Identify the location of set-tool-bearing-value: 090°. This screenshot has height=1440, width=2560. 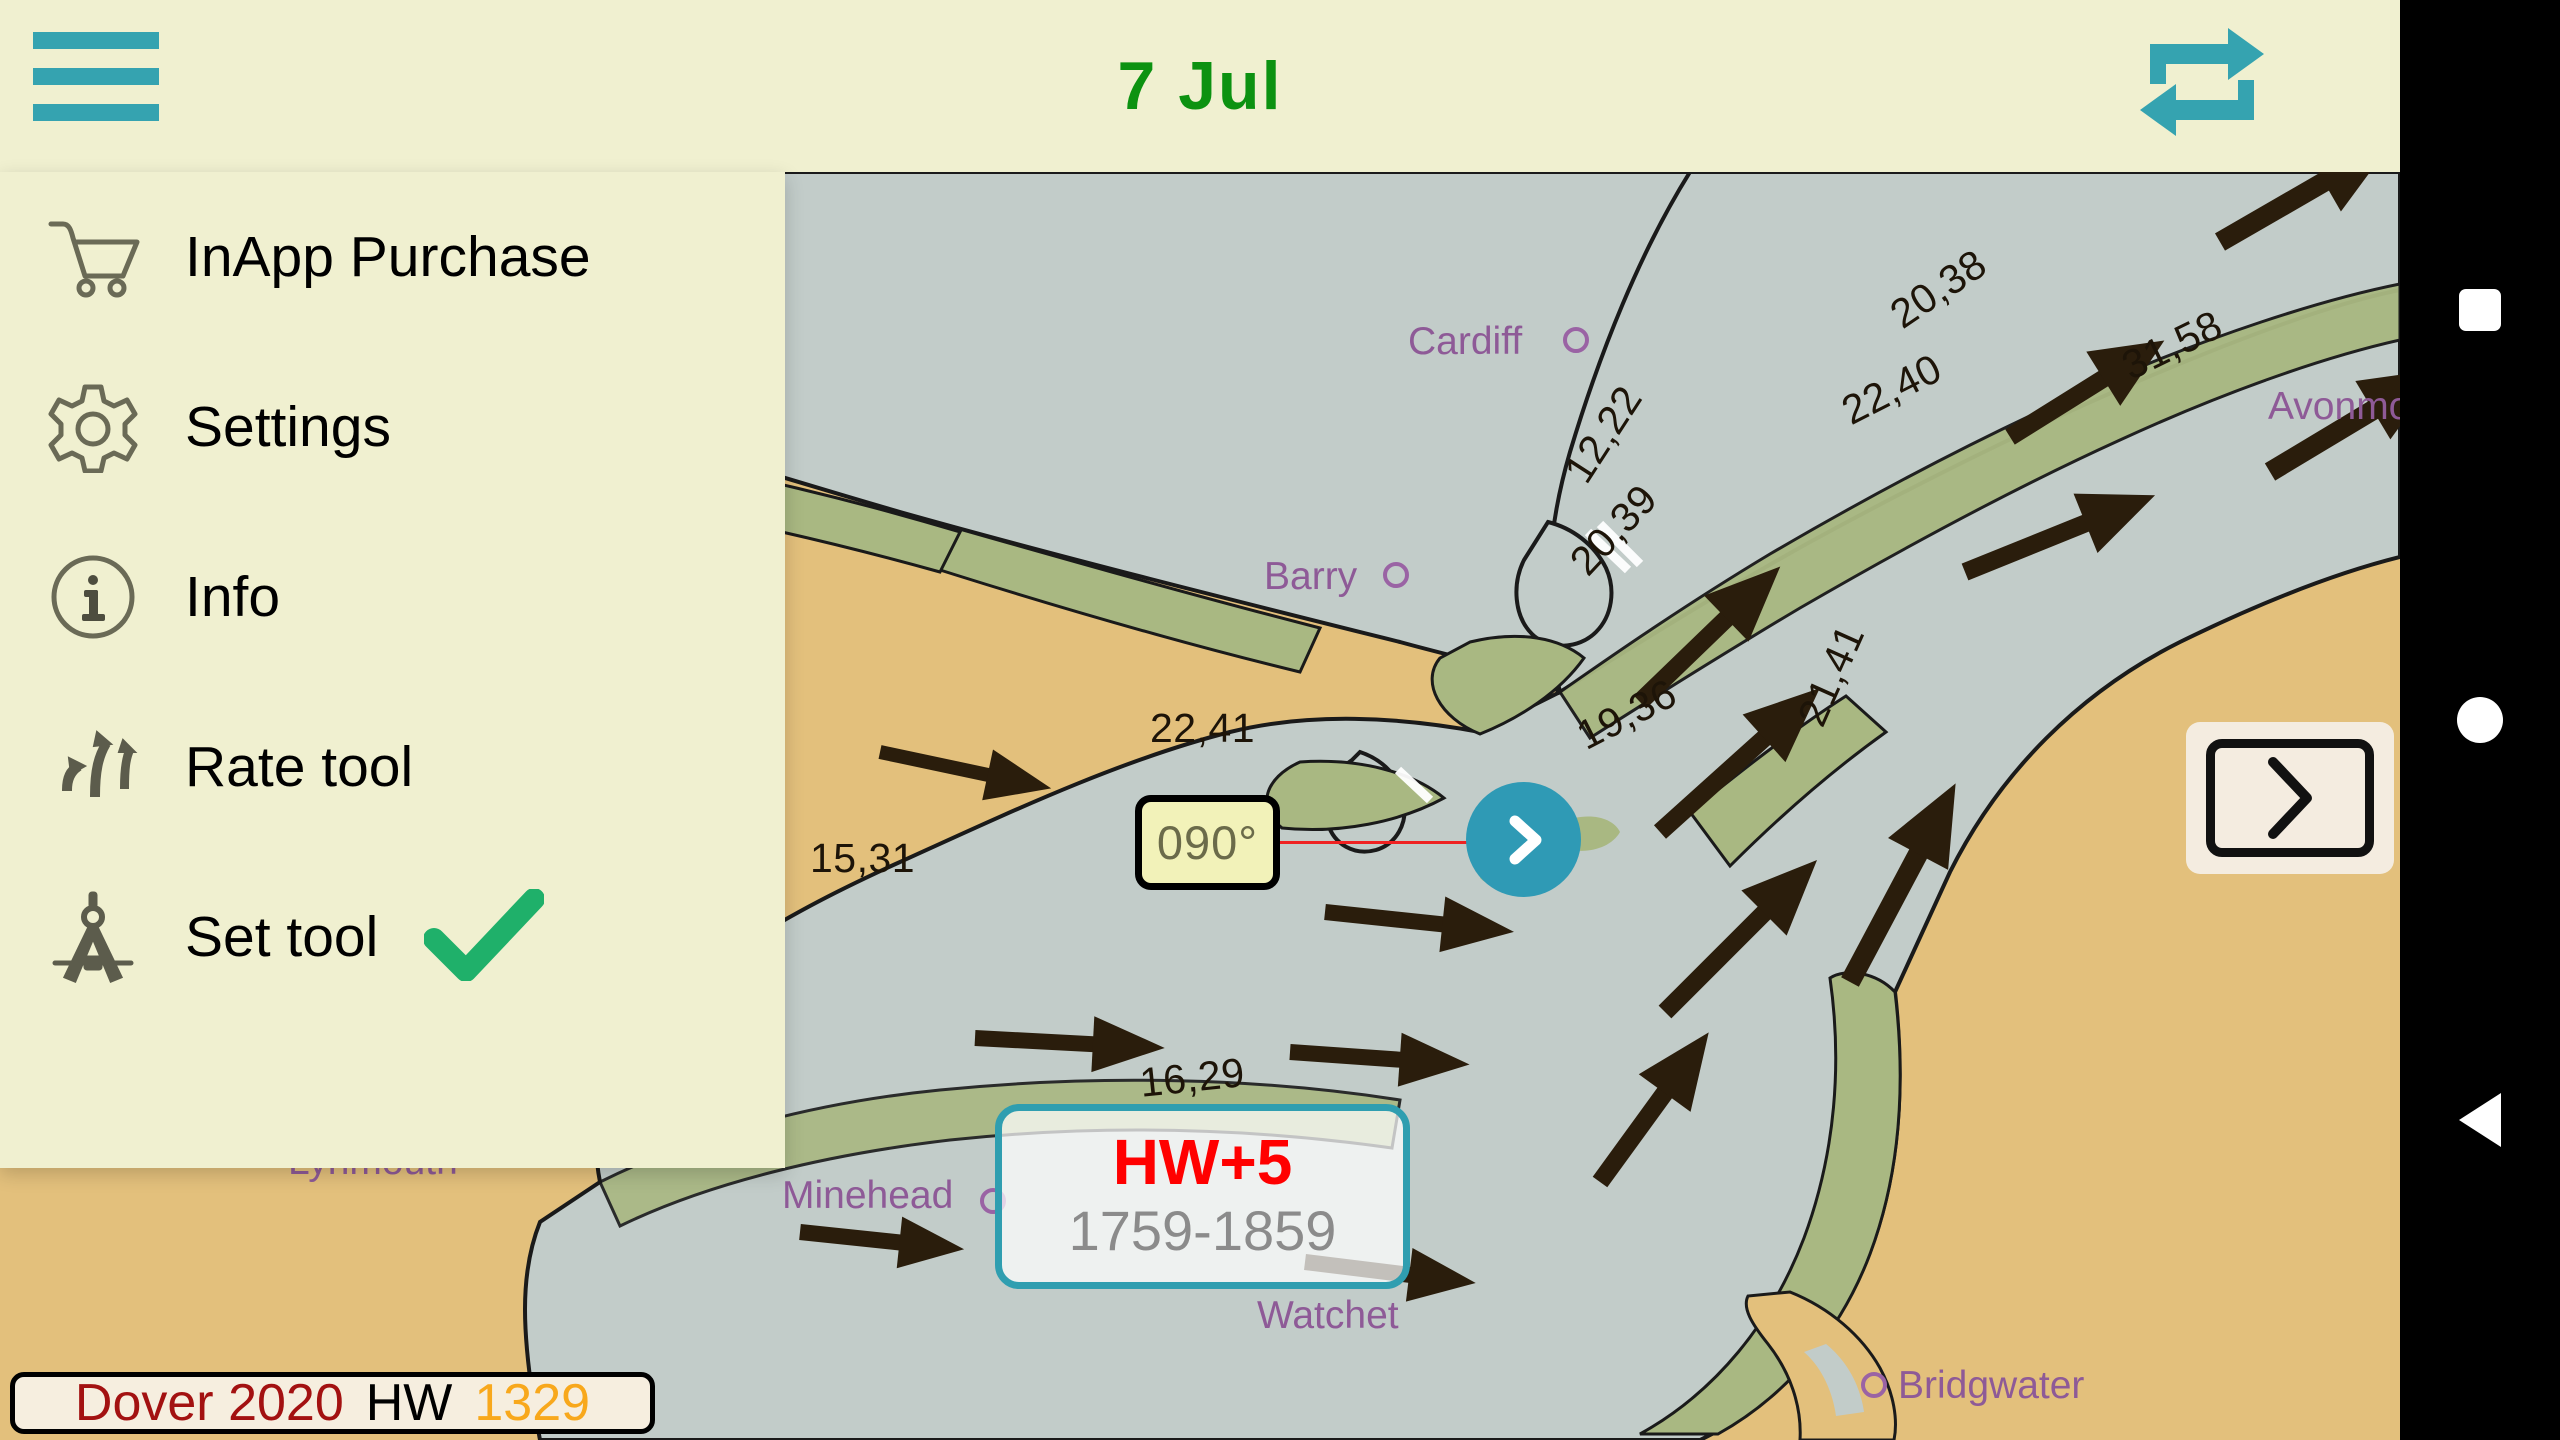
(1207, 842).